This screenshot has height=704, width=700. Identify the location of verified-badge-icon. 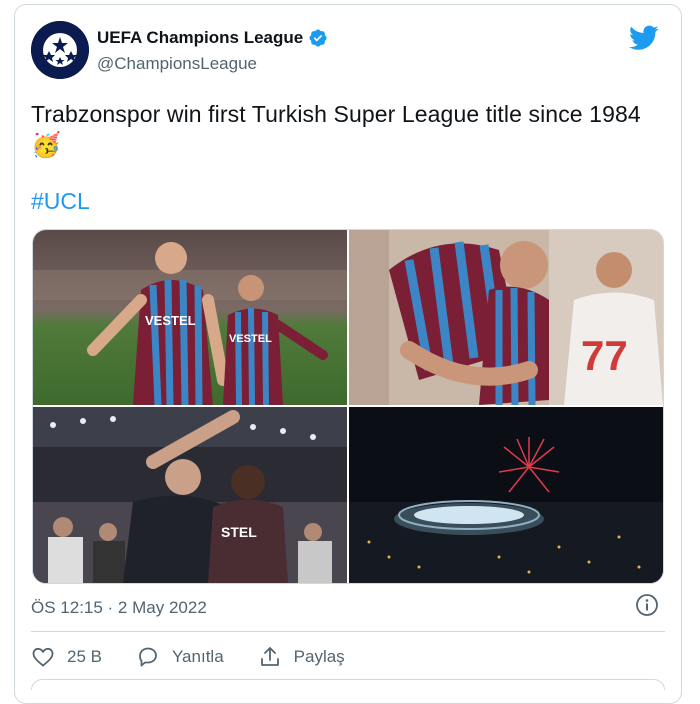
(318, 38).